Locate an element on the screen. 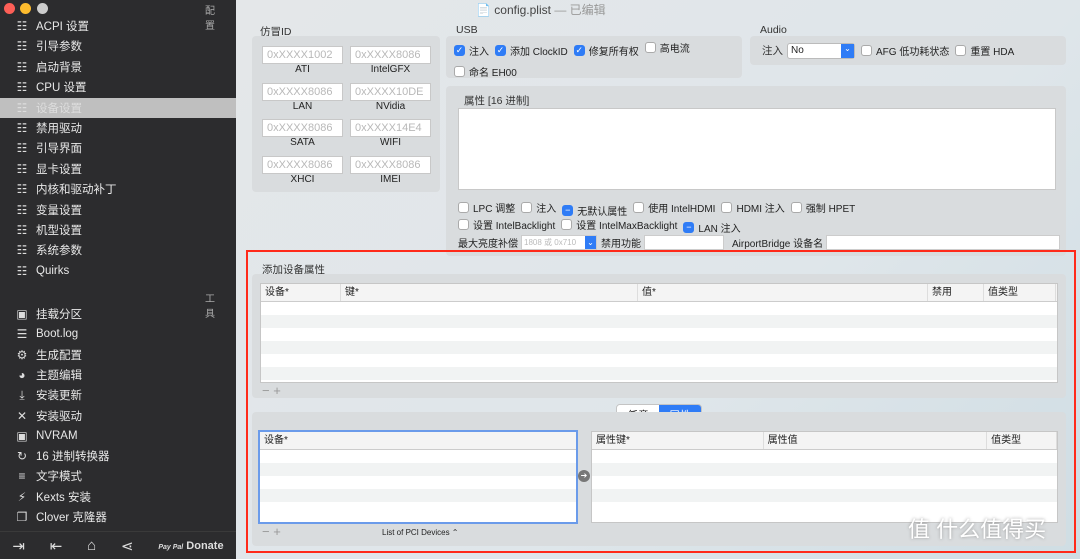 This screenshot has height=559, width=1080. devices-table: 设备* is located at coordinates (418, 477).